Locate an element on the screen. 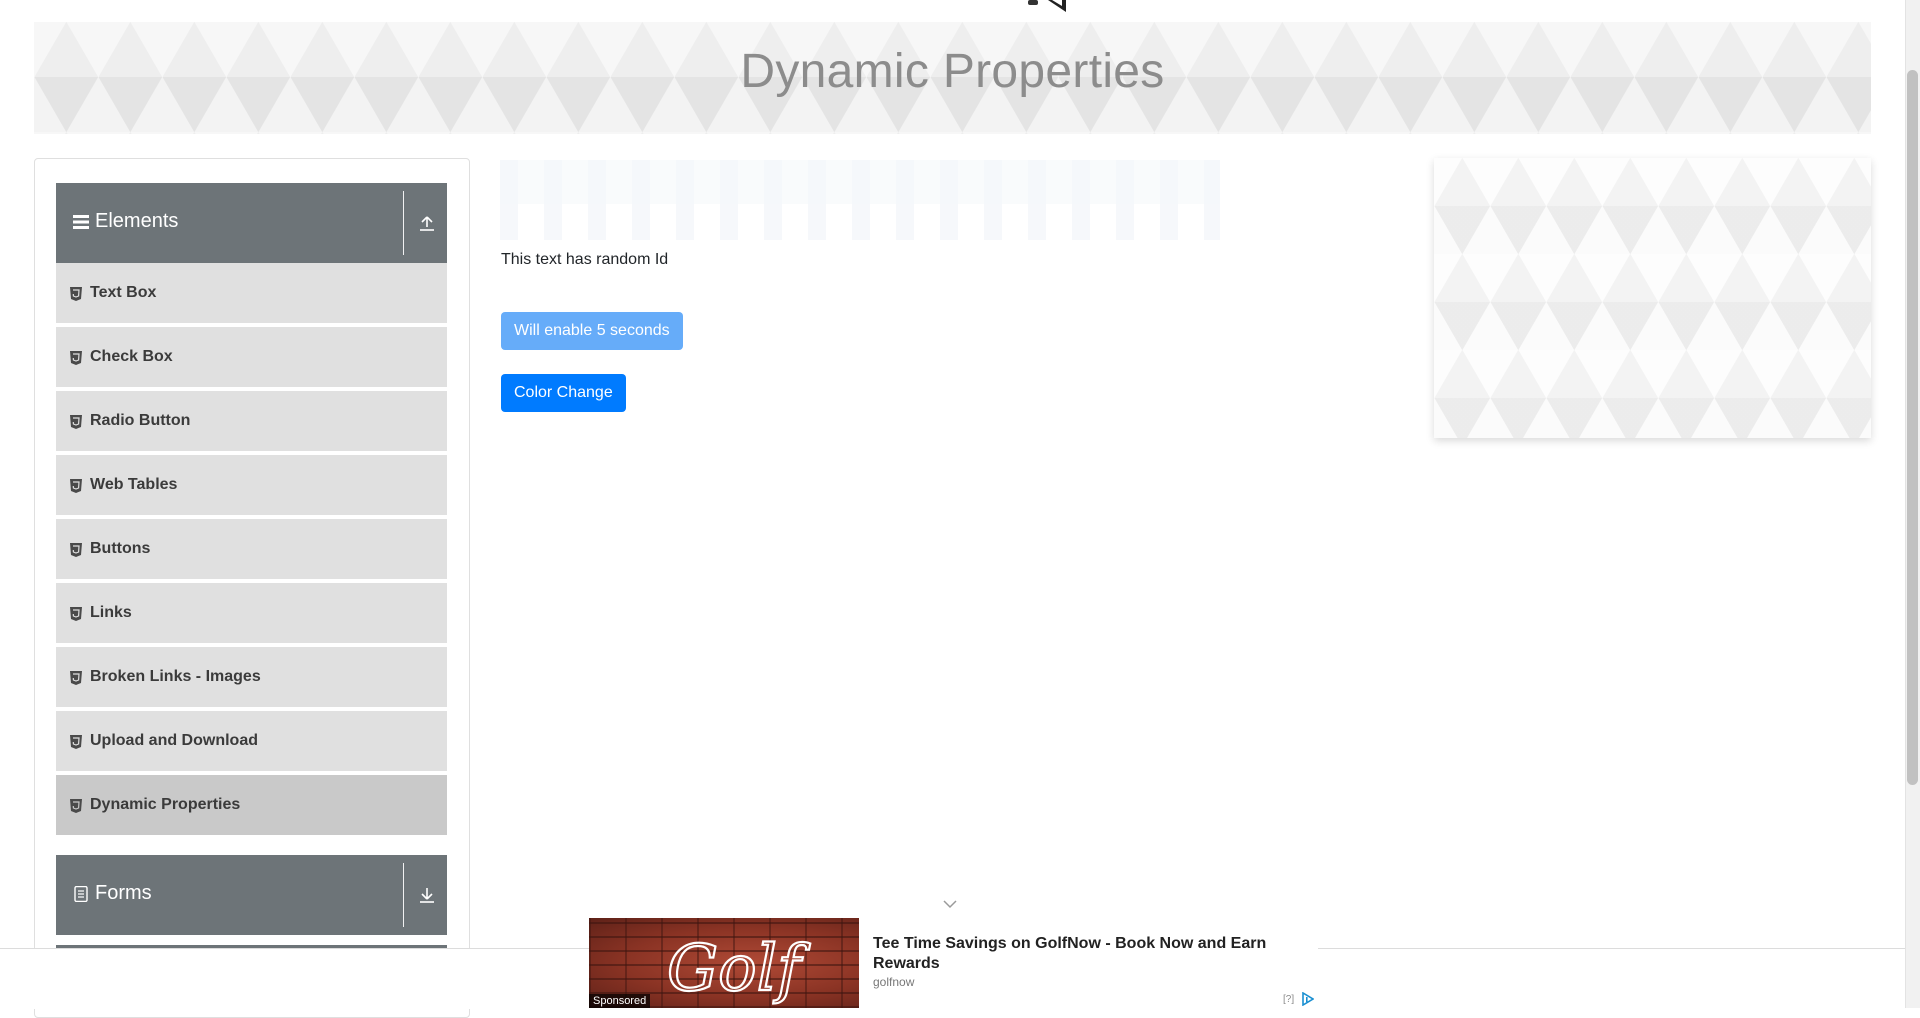  document-icon is located at coordinates (81, 894).